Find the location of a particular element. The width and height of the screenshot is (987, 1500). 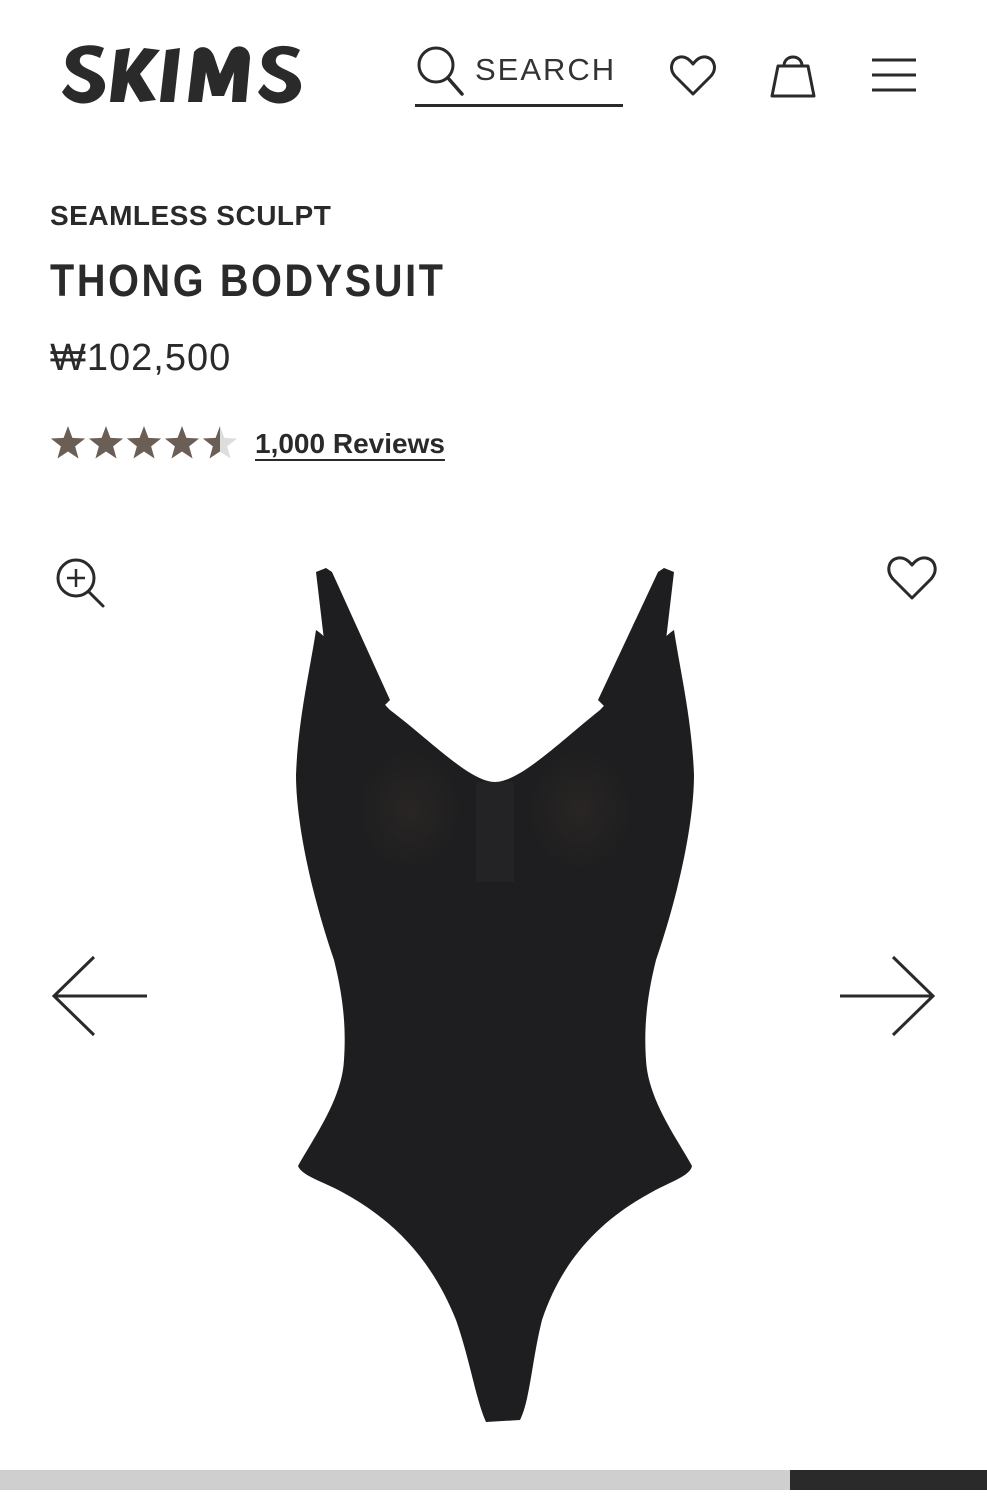

skims-logo is located at coordinates (185, 74).